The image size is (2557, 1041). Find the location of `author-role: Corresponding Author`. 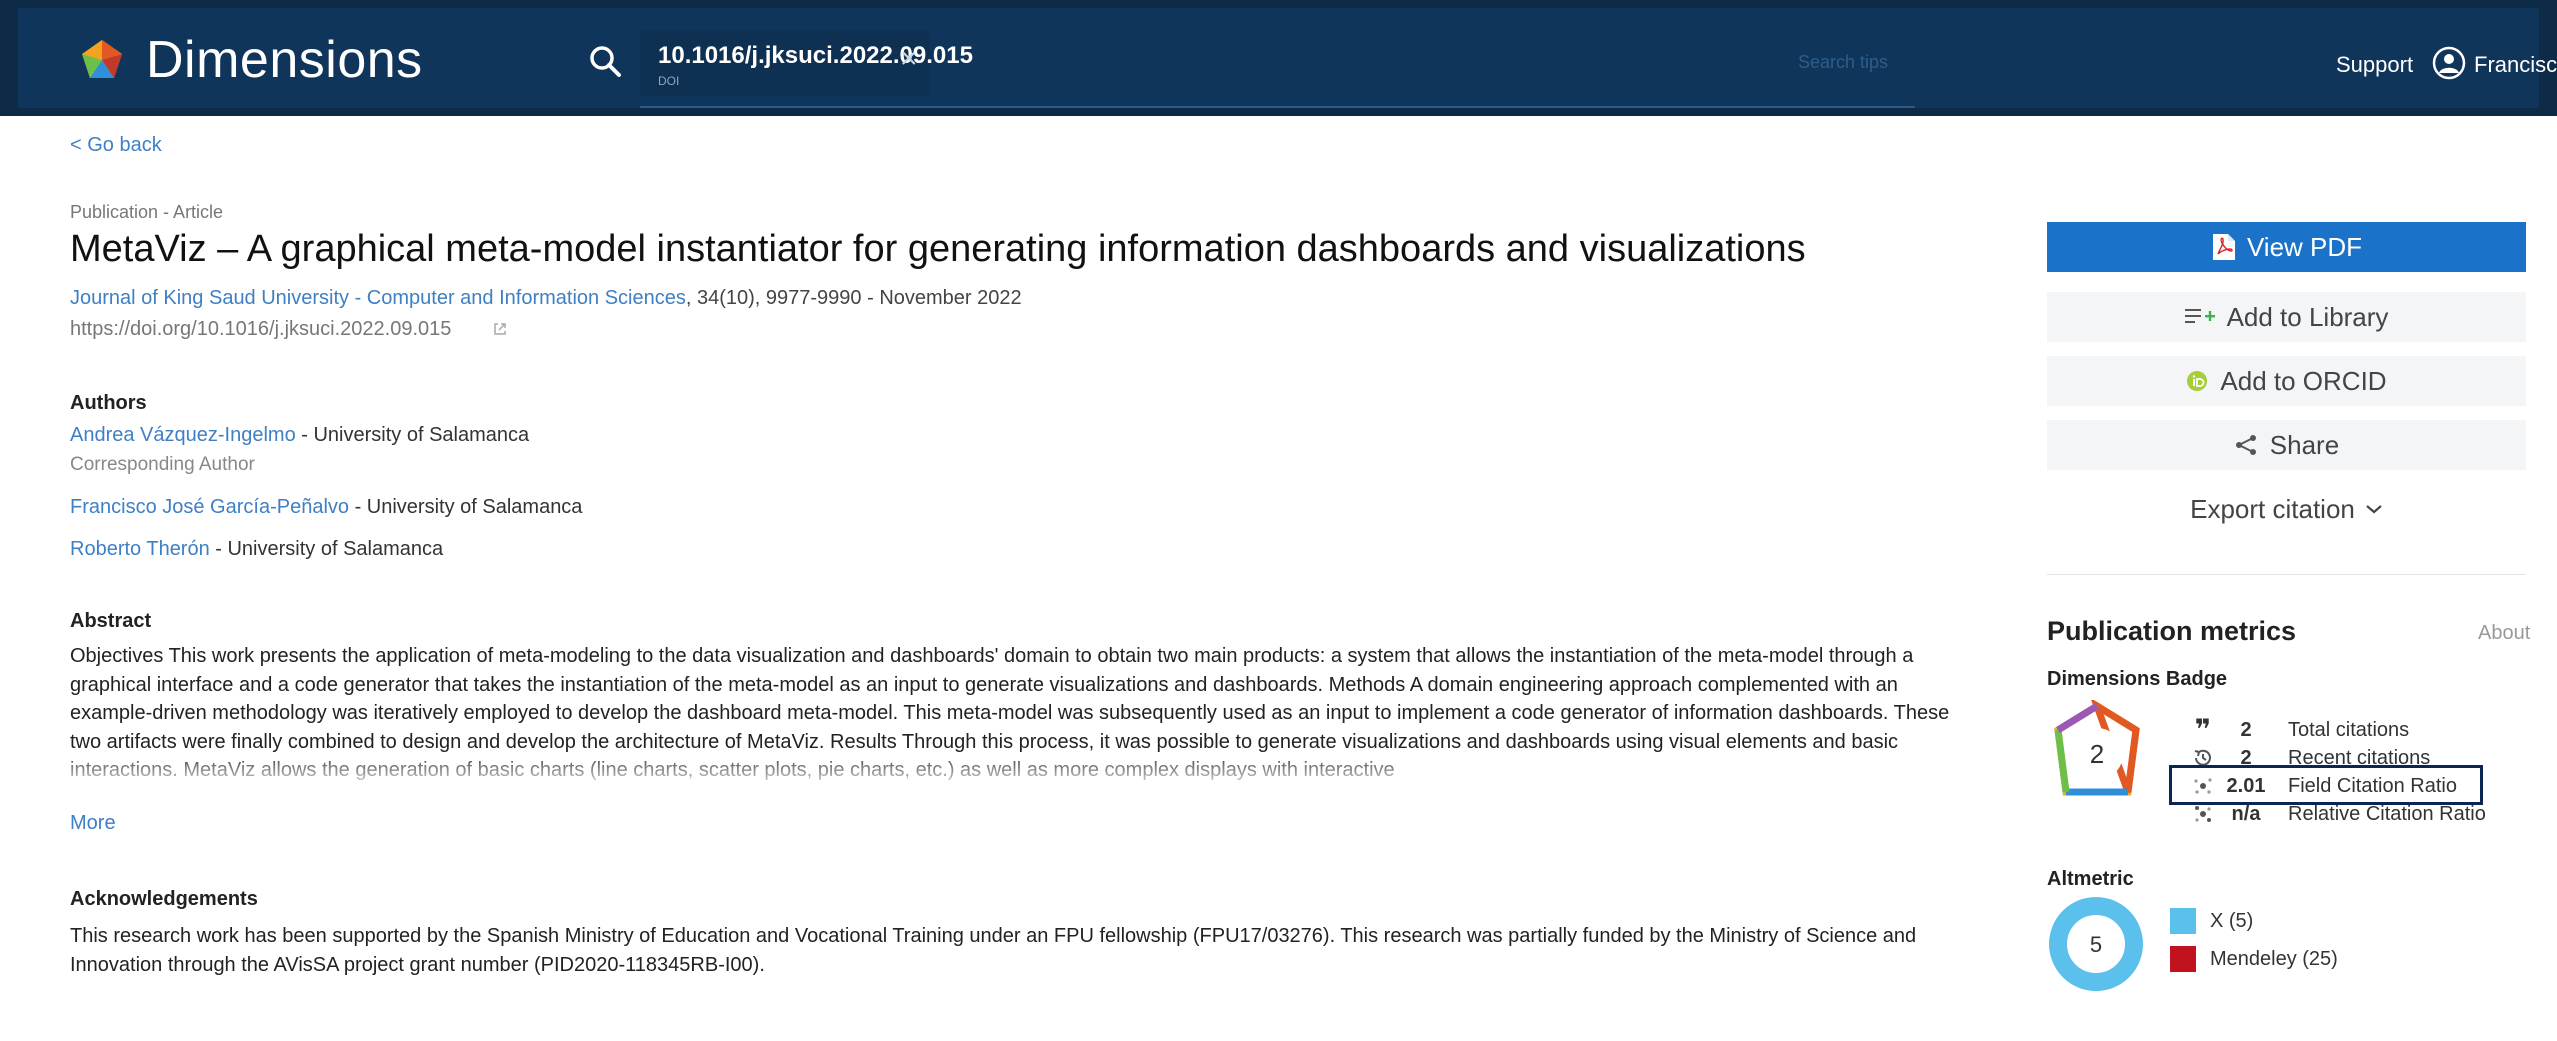

author-role: Corresponding Author is located at coordinates (162, 464).